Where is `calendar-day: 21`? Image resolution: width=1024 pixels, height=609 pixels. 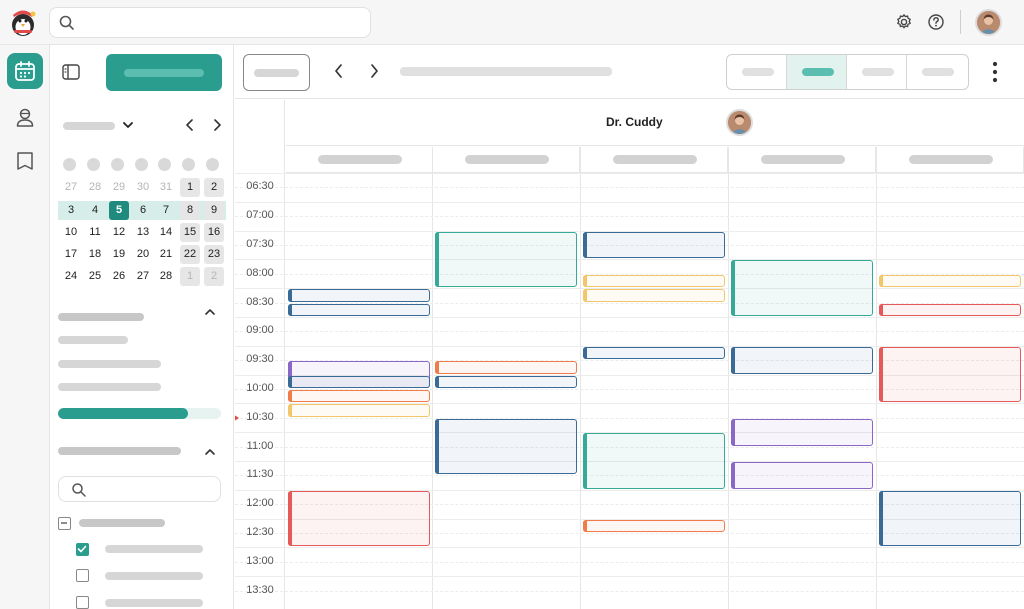
calendar-day: 21 is located at coordinates (166, 254).